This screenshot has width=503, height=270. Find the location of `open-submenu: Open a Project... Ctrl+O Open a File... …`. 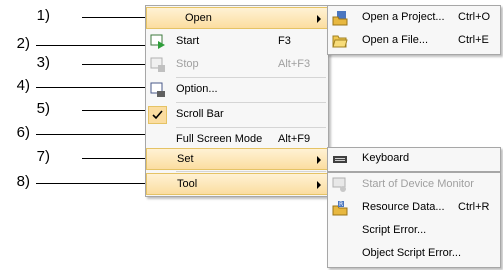

open-submenu: Open a Project... Ctrl+O Open a File... … is located at coordinates (414, 30).